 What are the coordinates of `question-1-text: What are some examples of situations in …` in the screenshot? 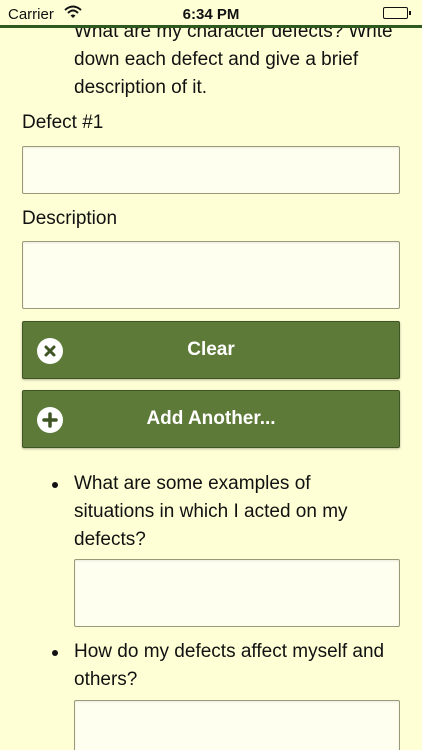 It's located at (211, 511).